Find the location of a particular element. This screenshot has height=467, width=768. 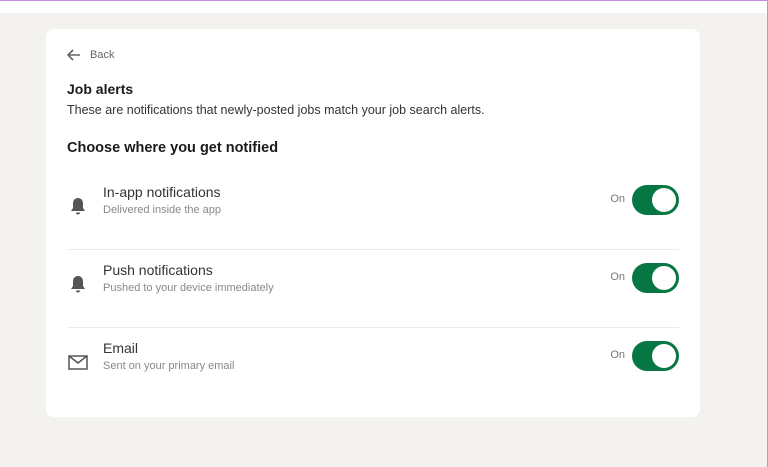

push-toggle is located at coordinates (655, 278).